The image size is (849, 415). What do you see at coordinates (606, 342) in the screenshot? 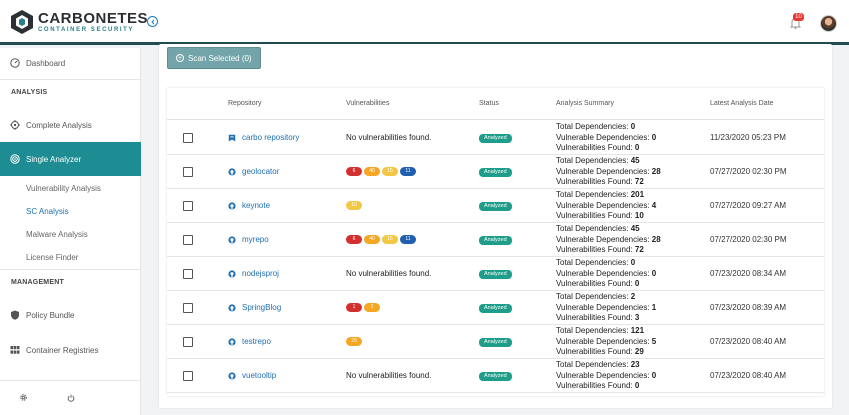
I see `summary-line-vulnerable: Vulnerable Dependencies: 5` at bounding box center [606, 342].